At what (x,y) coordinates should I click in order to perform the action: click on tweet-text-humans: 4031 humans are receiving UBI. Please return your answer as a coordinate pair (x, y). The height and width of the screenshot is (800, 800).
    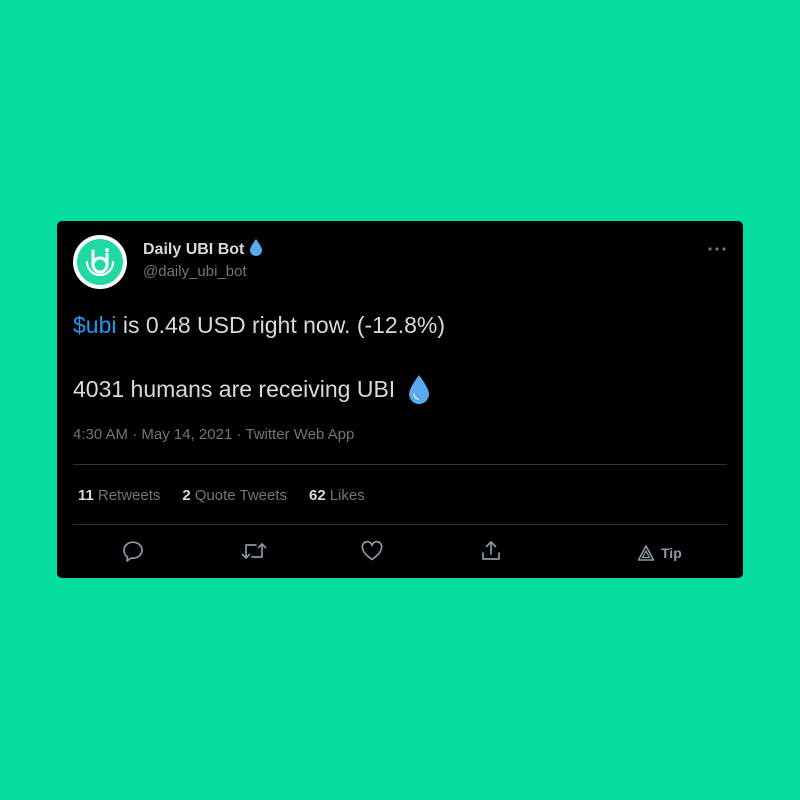
    Looking at the image, I should click on (234, 389).